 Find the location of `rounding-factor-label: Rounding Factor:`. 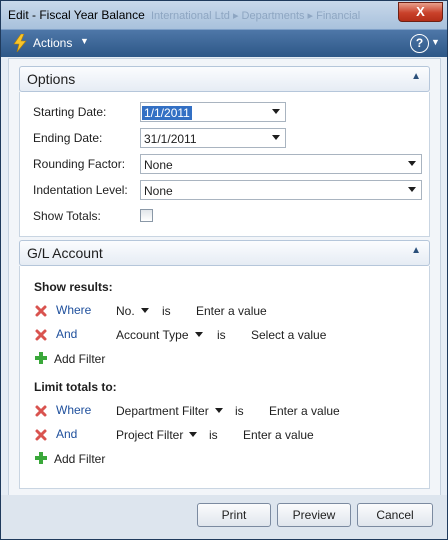

rounding-factor-label: Rounding Factor: is located at coordinates (79, 164).